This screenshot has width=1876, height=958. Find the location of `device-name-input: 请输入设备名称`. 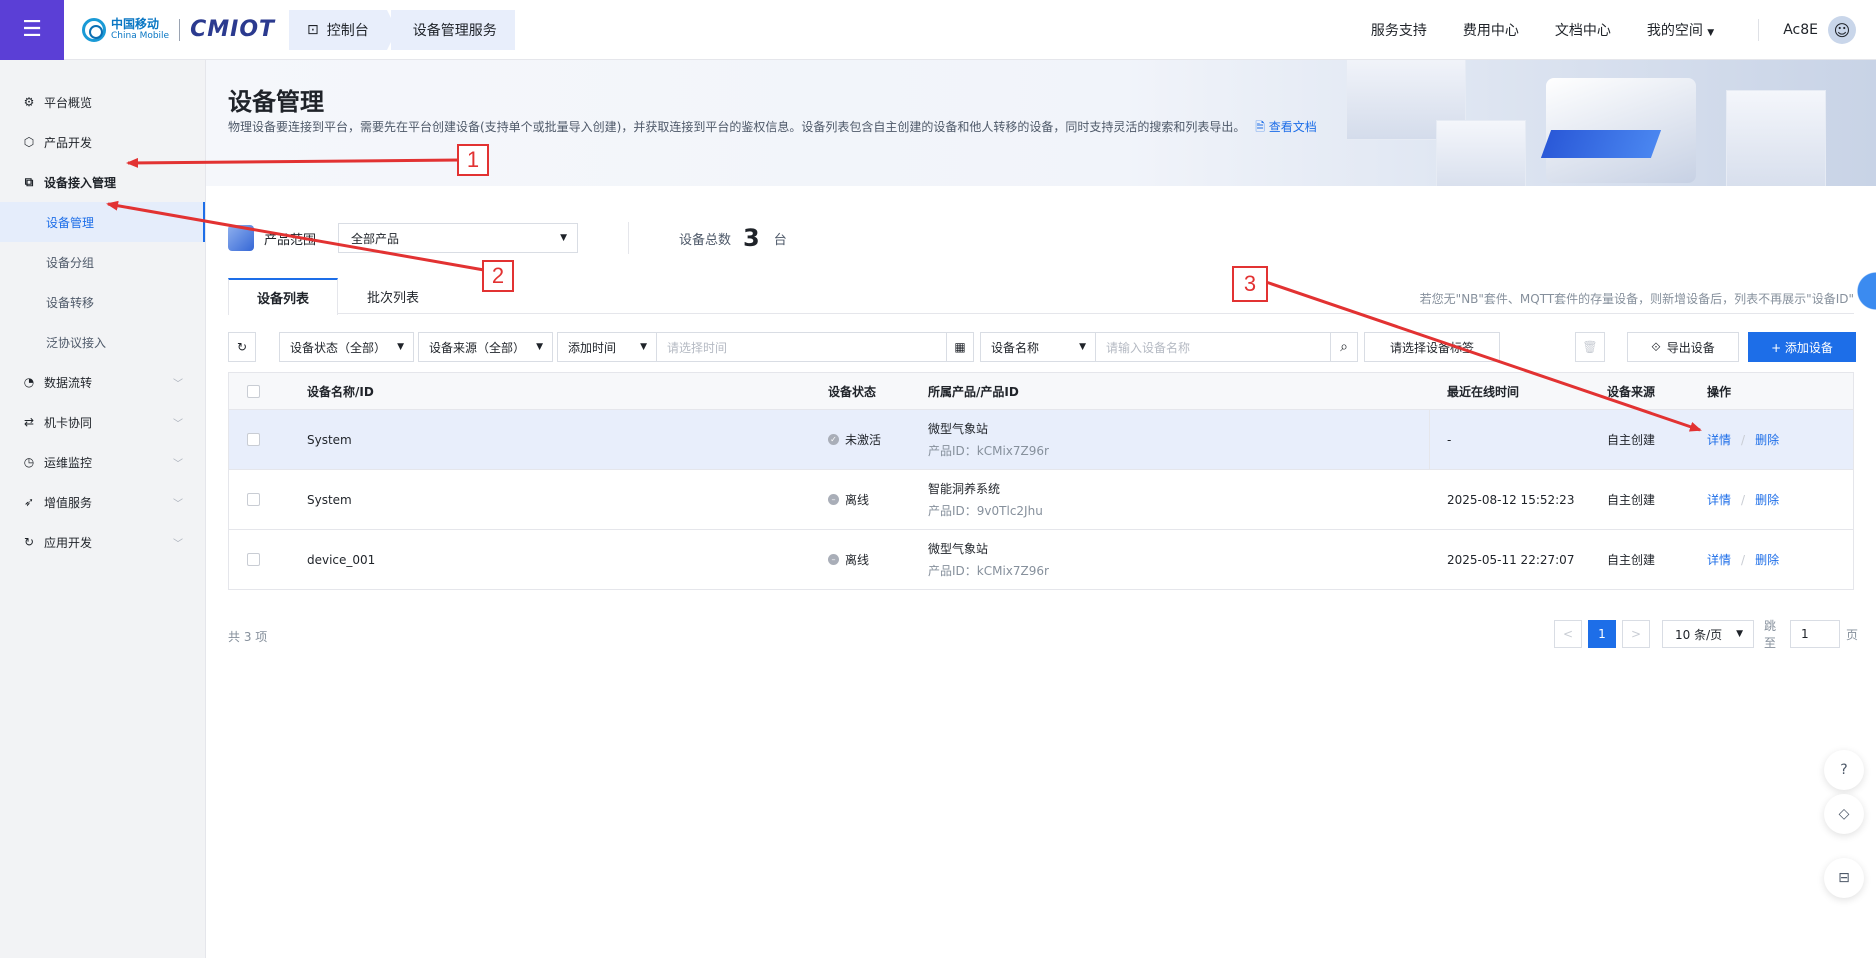

device-name-input: 请输入设备名称 is located at coordinates (1213, 347).